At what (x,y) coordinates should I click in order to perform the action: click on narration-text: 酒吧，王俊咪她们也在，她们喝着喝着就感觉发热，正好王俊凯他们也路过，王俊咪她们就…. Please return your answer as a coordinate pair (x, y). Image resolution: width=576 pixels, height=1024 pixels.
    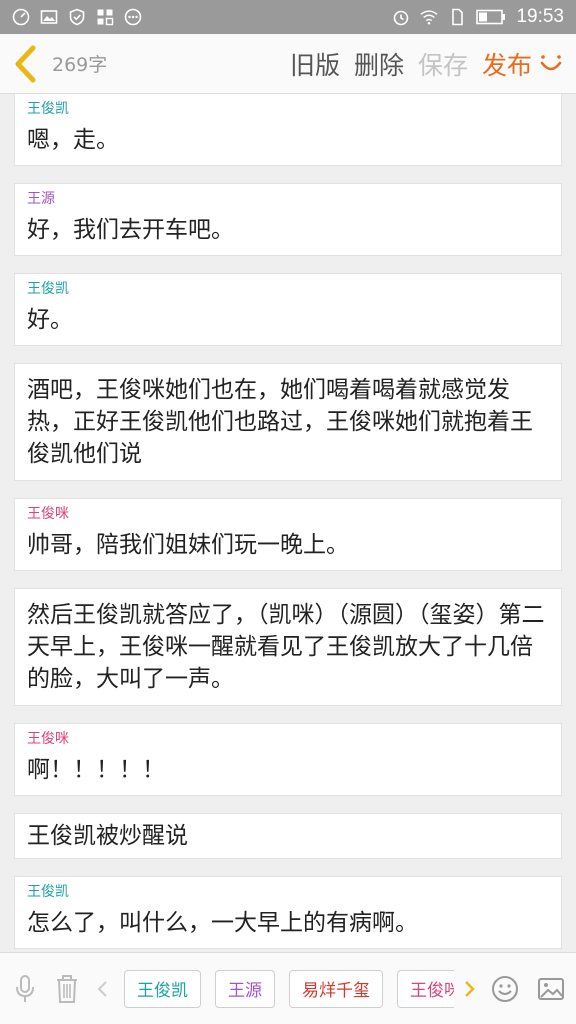
    Looking at the image, I should click on (280, 422).